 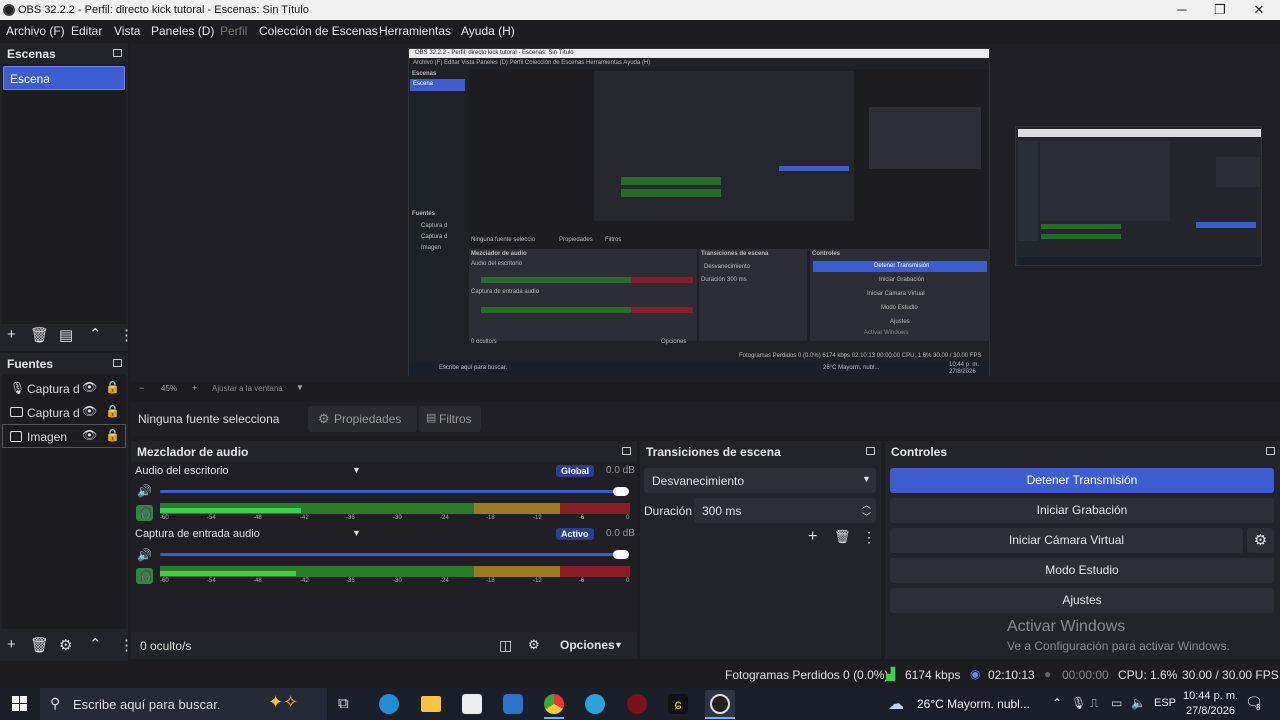 I want to click on zoom-out-icon: −, so click(x=141, y=388).